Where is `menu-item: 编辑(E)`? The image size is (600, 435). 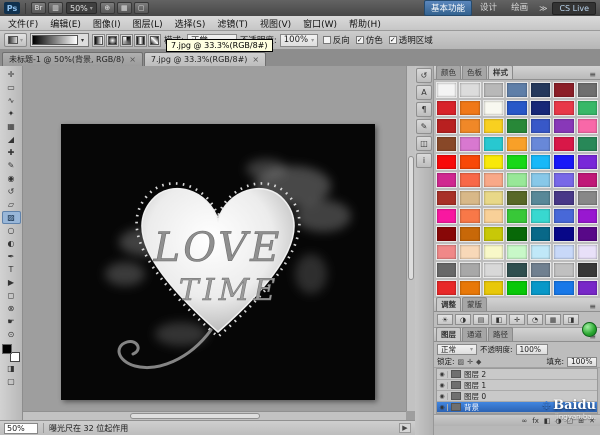
menu-item: 编辑(E) is located at coordinates (65, 23).